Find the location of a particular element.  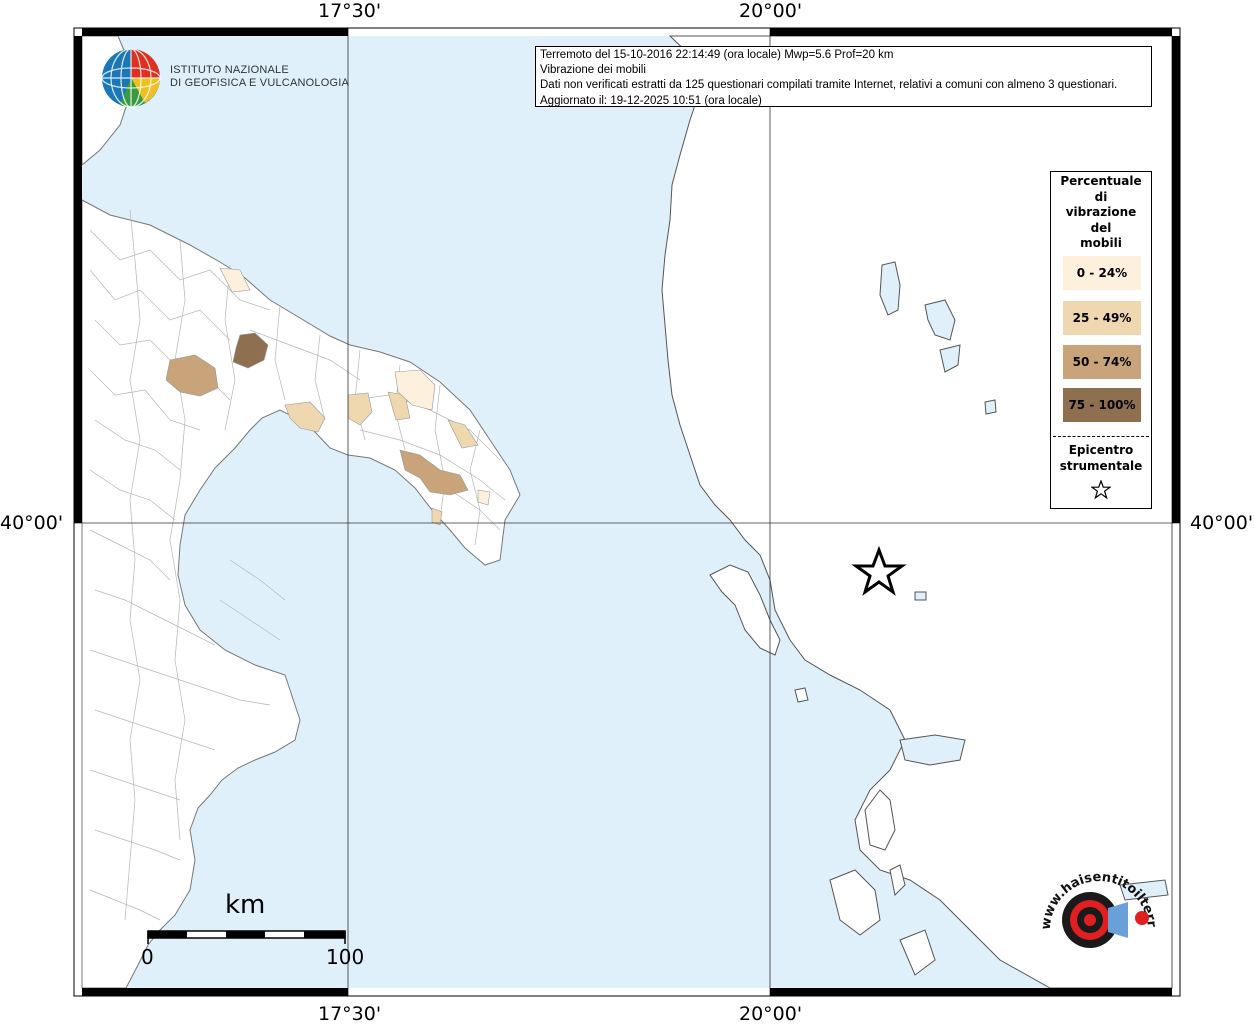

lon-label-top-17-30: 17°30' is located at coordinates (350, 11).